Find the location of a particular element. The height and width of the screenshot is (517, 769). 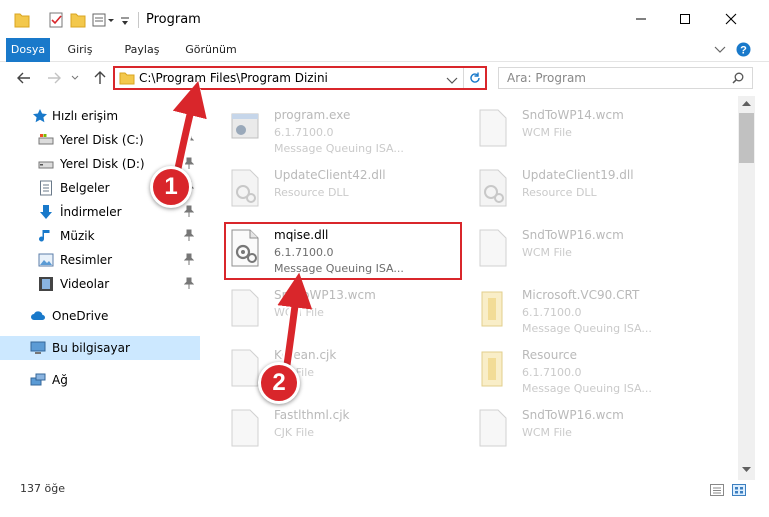

search-icon is located at coordinates (738, 78).